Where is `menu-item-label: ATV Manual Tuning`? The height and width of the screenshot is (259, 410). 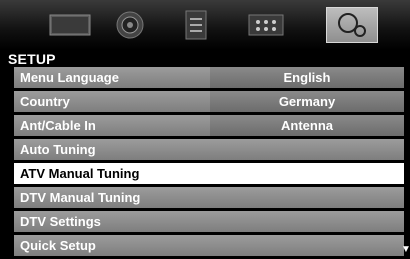
menu-item-label: ATV Manual Tuning is located at coordinates (80, 173).